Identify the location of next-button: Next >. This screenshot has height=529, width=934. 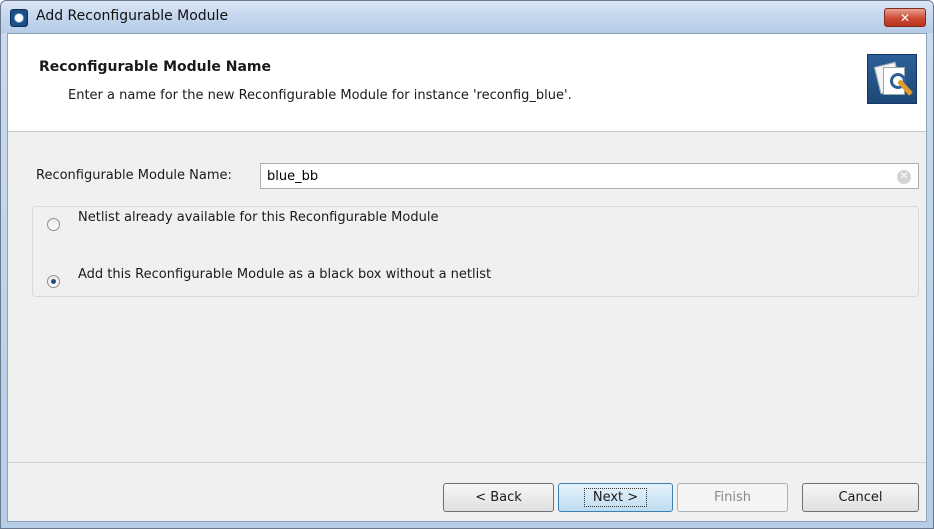
(615, 497).